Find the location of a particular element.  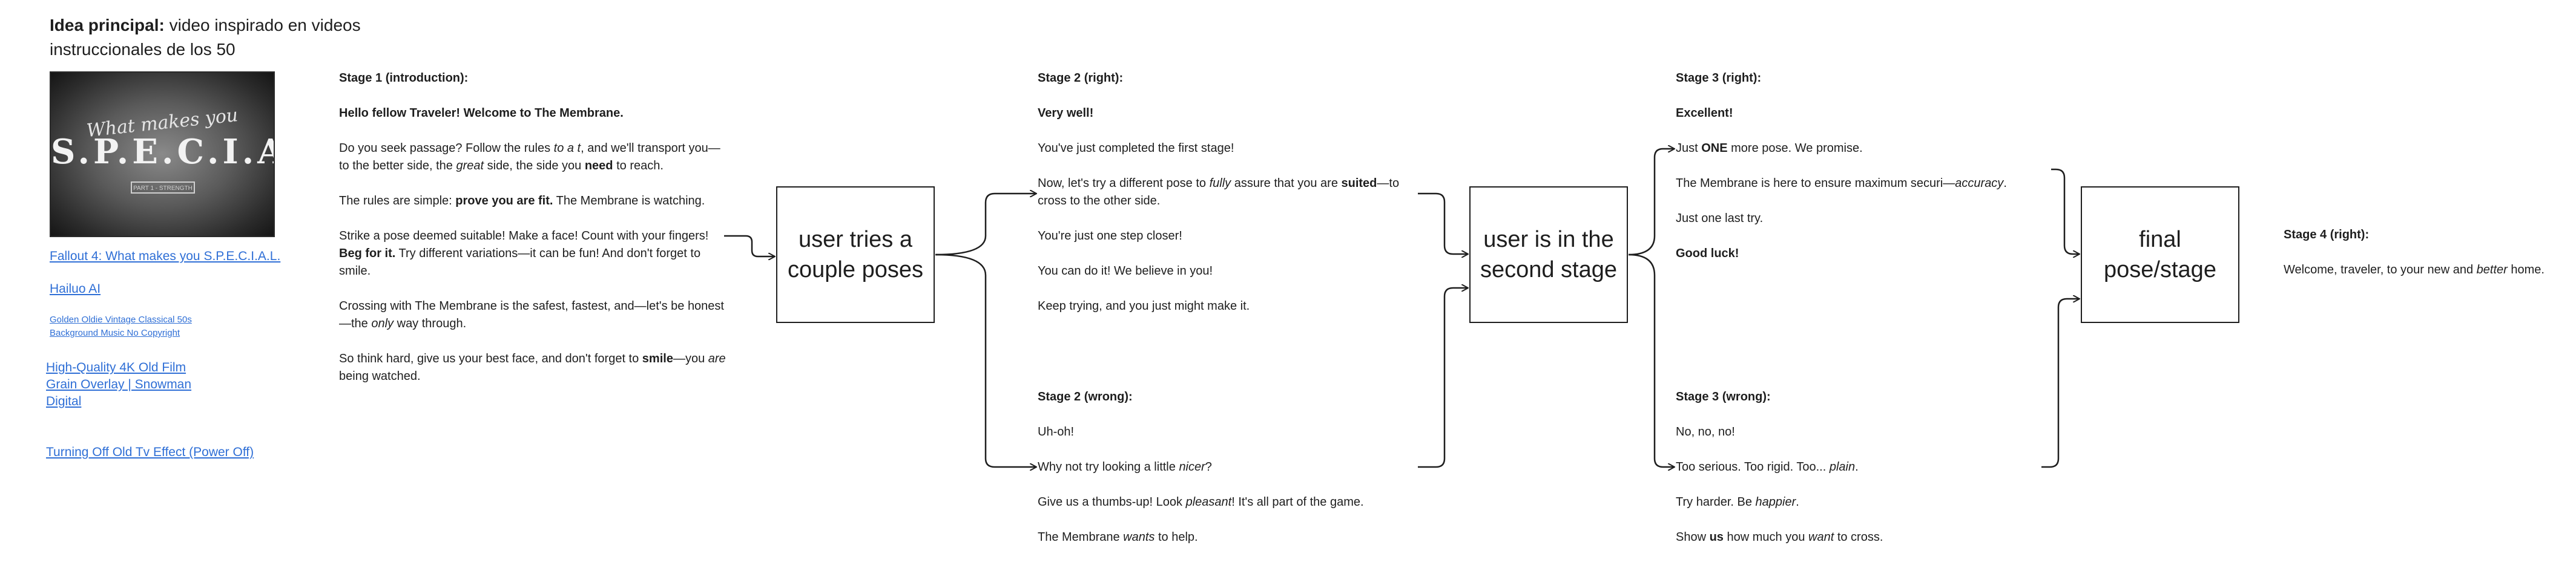

arrow-box2-to-stage3-right is located at coordinates (1651, 202).